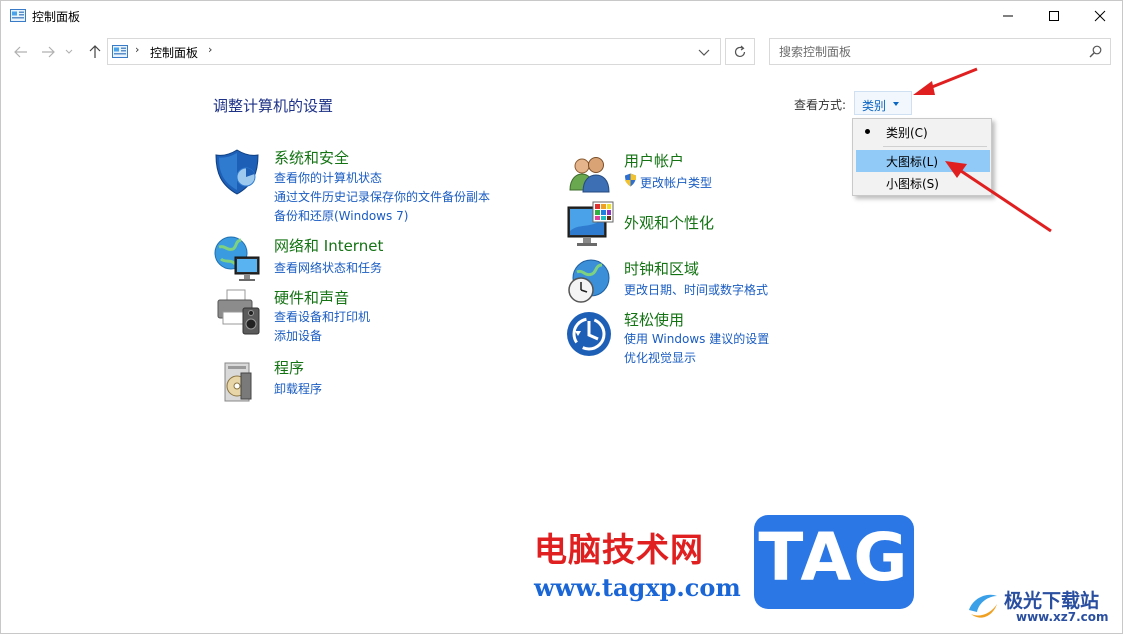  I want to click on back-button, so click(21, 52).